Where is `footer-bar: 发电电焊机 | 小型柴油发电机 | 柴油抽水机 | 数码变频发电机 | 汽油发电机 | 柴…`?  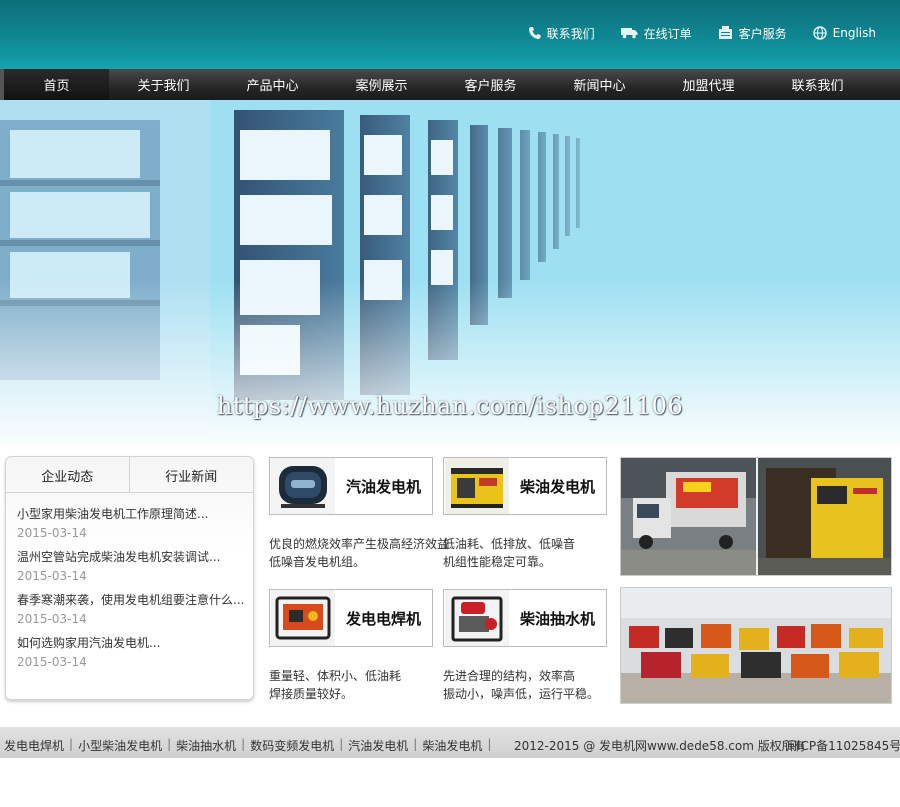
footer-bar: 发电电焊机 | 小型柴油发电机 | 柴油抽水机 | 数码变频发电机 | 汽油发电机 | 柴… is located at coordinates (450, 742).